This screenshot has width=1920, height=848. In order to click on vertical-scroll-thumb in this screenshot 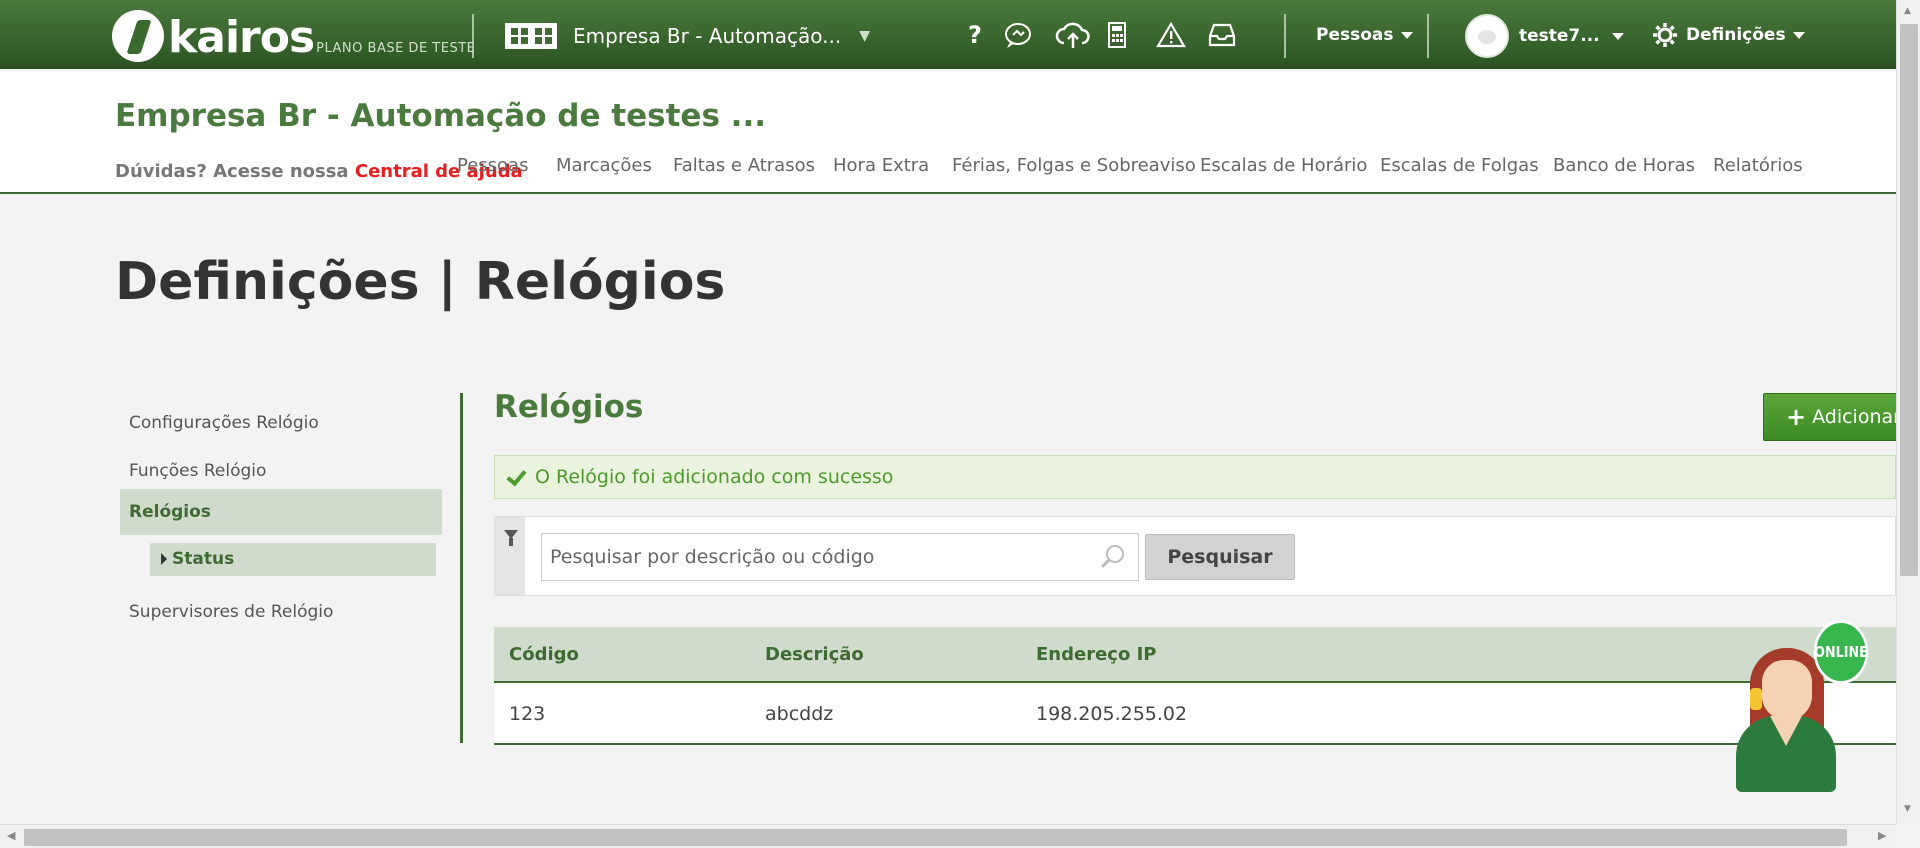, I will do `click(1909, 300)`.